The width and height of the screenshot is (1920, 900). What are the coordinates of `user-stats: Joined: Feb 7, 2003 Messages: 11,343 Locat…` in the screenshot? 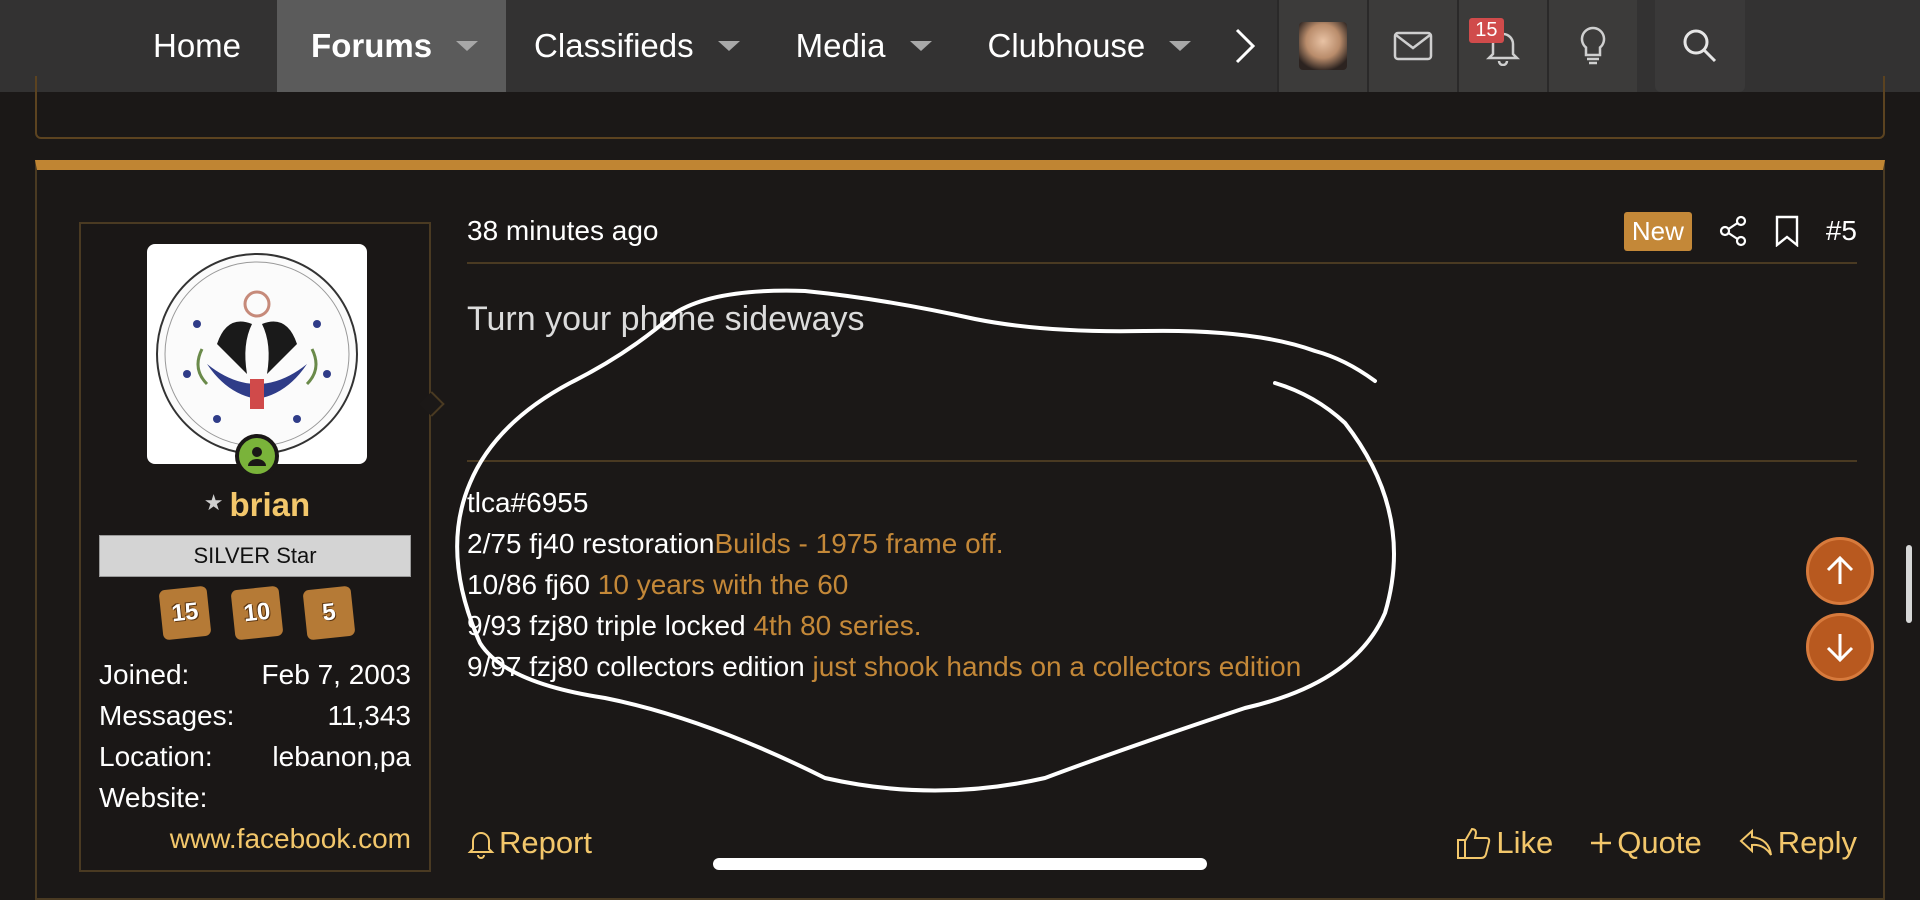 It's located at (255, 756).